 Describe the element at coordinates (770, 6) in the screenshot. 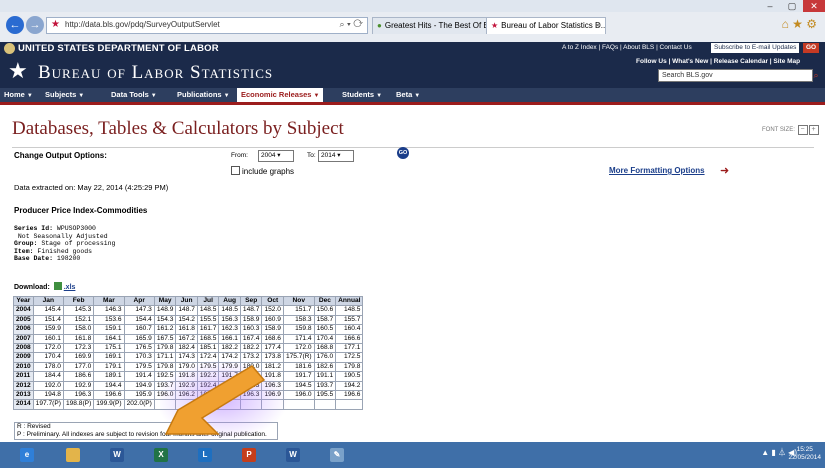

I see `minimize-button: –` at that location.